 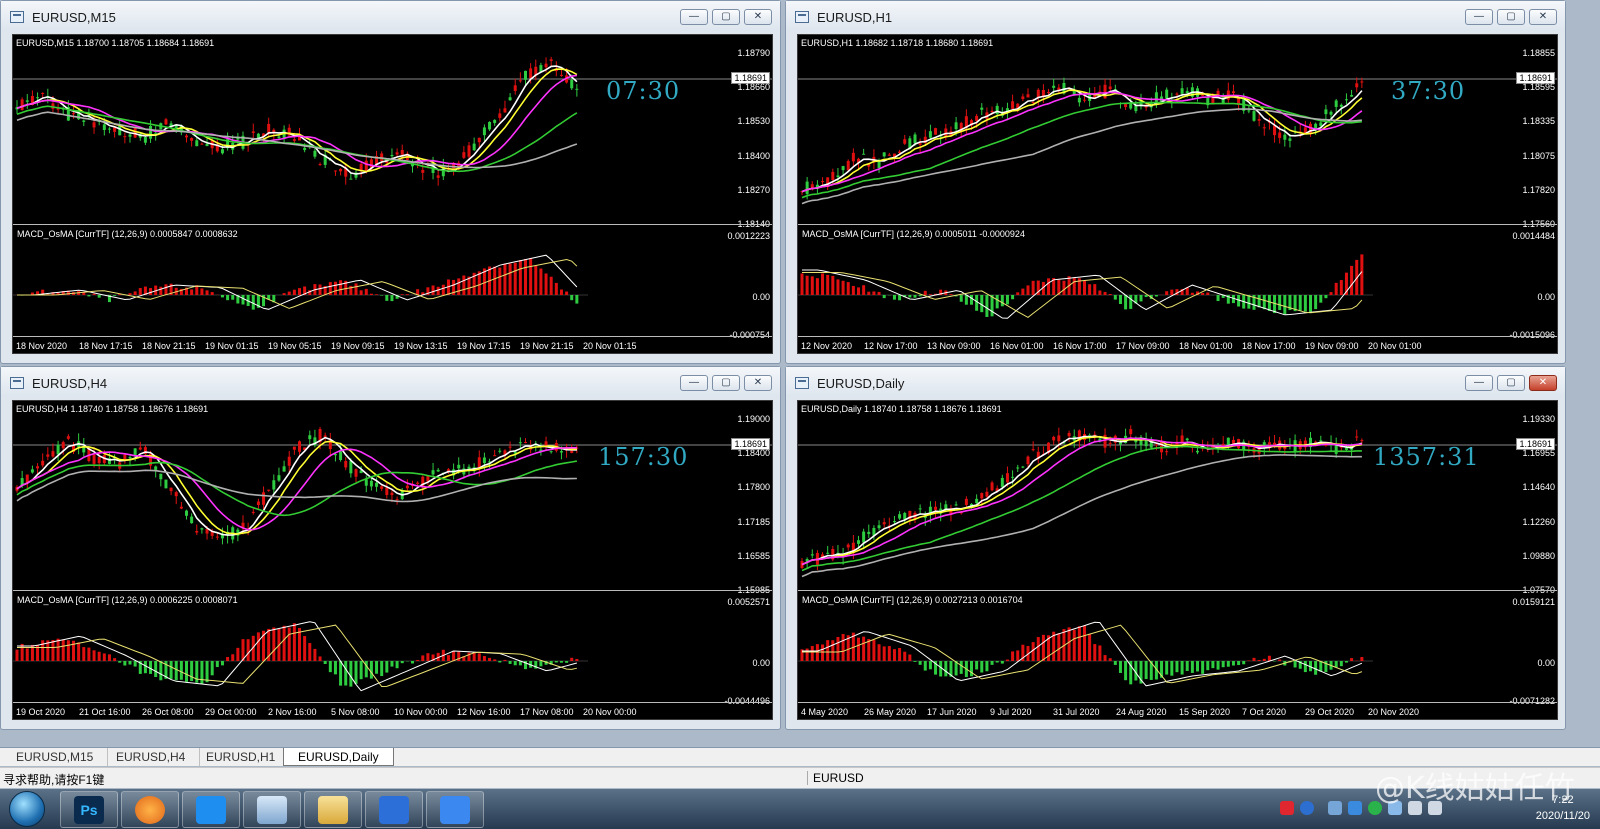 I want to click on help-icon, so click(x=1307, y=808).